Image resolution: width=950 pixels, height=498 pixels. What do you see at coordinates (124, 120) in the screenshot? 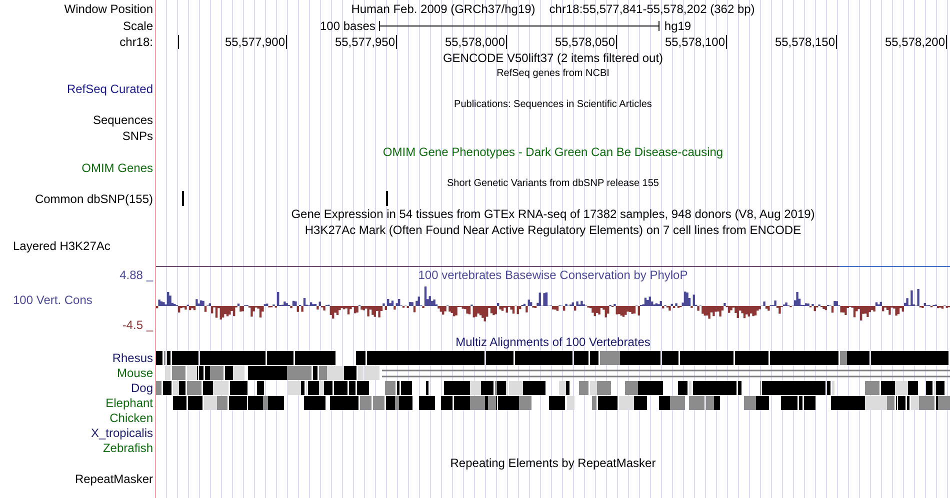
I see `track-label: Sequences` at bounding box center [124, 120].